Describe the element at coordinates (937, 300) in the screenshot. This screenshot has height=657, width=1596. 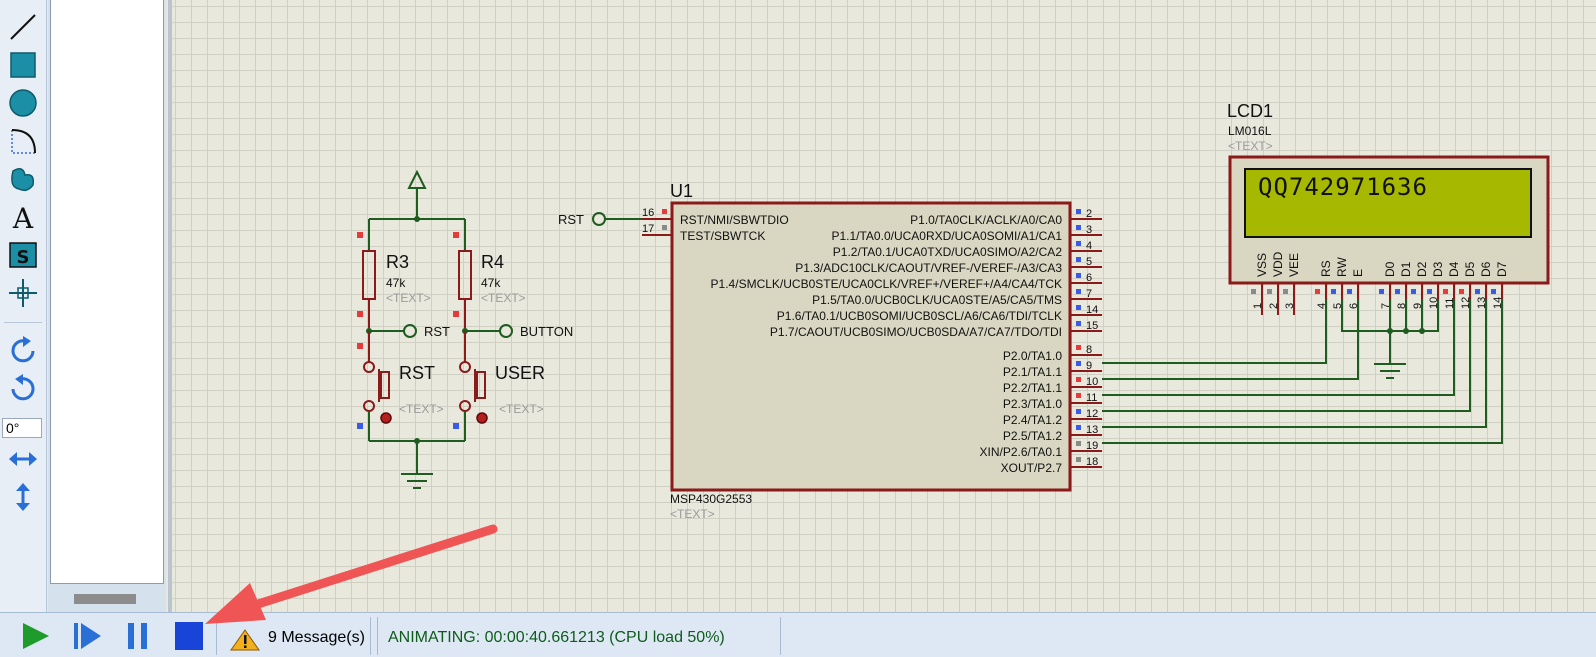
I see `u1-pin-name: P1.5/TA0.0/UCB0CLK/UCA0STE/A5/CA5/TMS` at that location.